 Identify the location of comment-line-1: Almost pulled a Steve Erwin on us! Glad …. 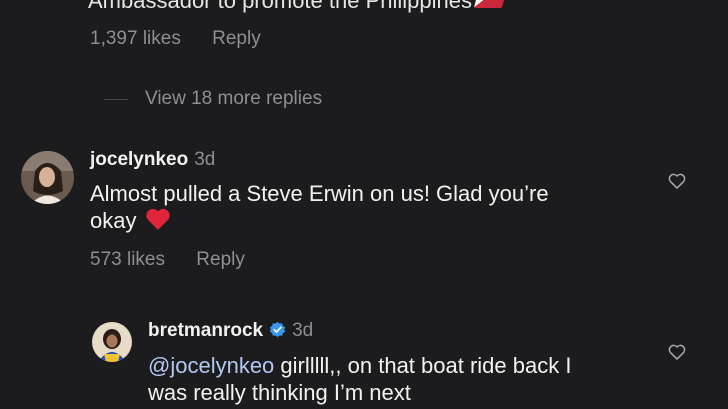
(319, 193).